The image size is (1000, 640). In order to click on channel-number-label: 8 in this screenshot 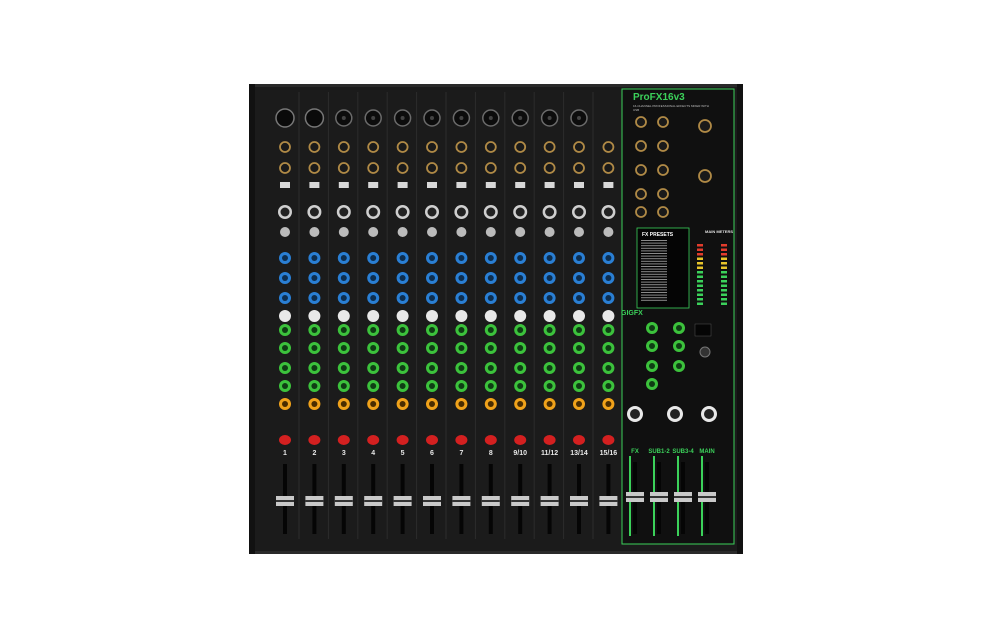, I will do `click(490, 453)`.